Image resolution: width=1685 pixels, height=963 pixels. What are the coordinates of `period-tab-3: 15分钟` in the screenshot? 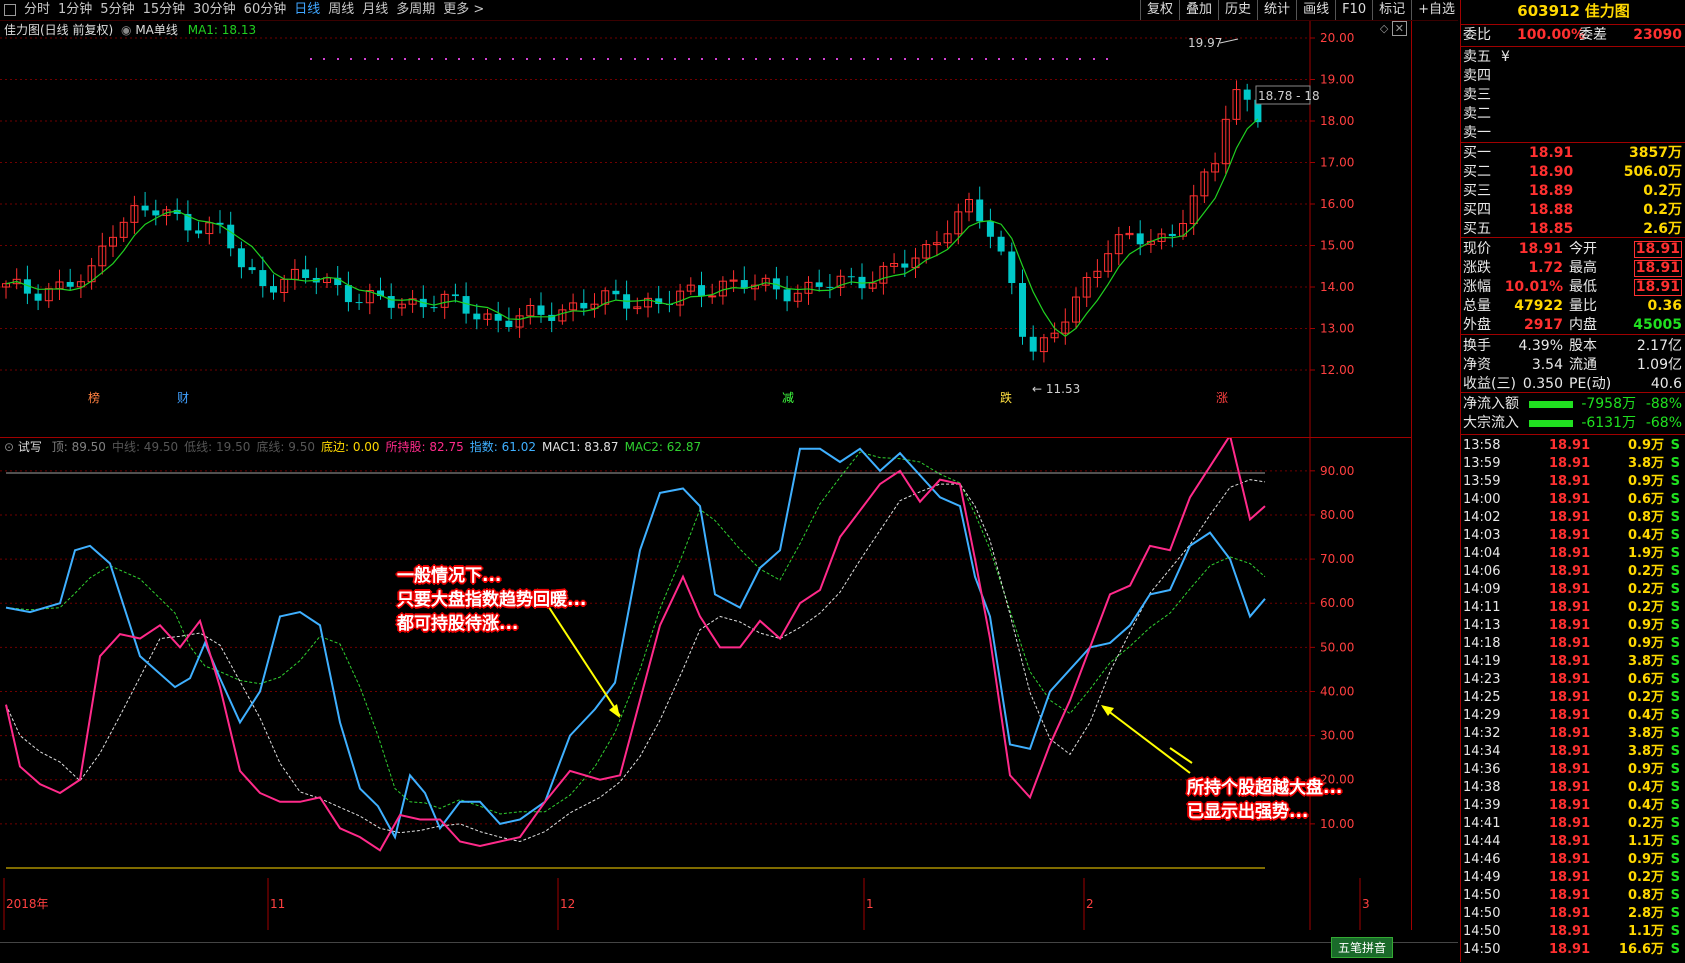 It's located at (164, 10).